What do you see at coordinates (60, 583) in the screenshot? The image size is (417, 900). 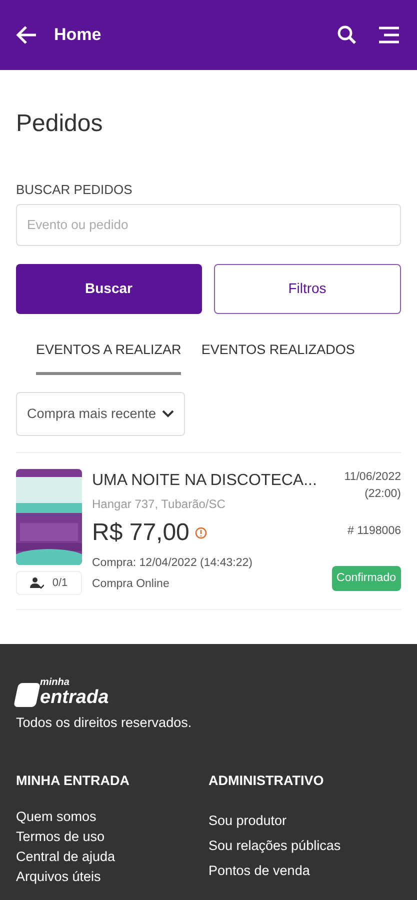 I see `ticket-count: 0/1` at bounding box center [60, 583].